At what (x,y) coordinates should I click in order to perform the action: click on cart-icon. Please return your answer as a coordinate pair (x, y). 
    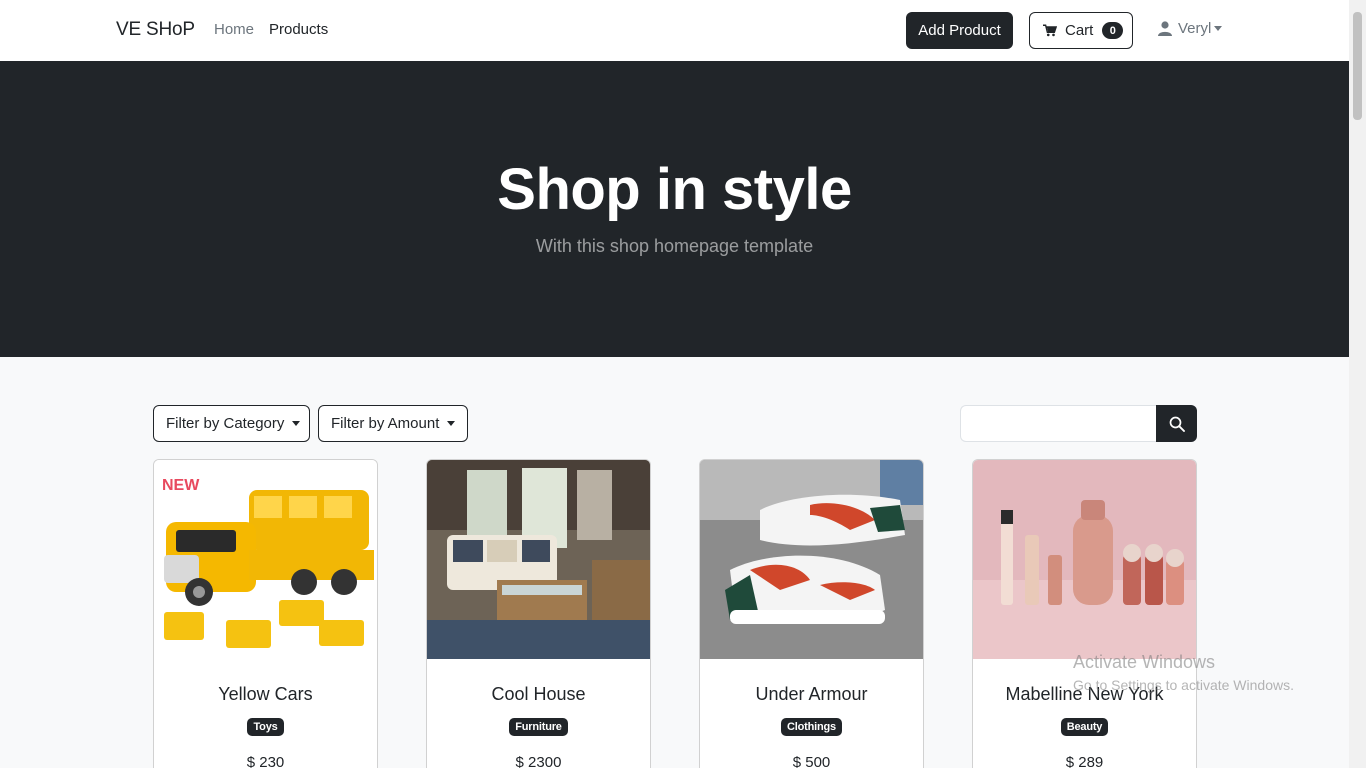
    Looking at the image, I should click on (1050, 30).